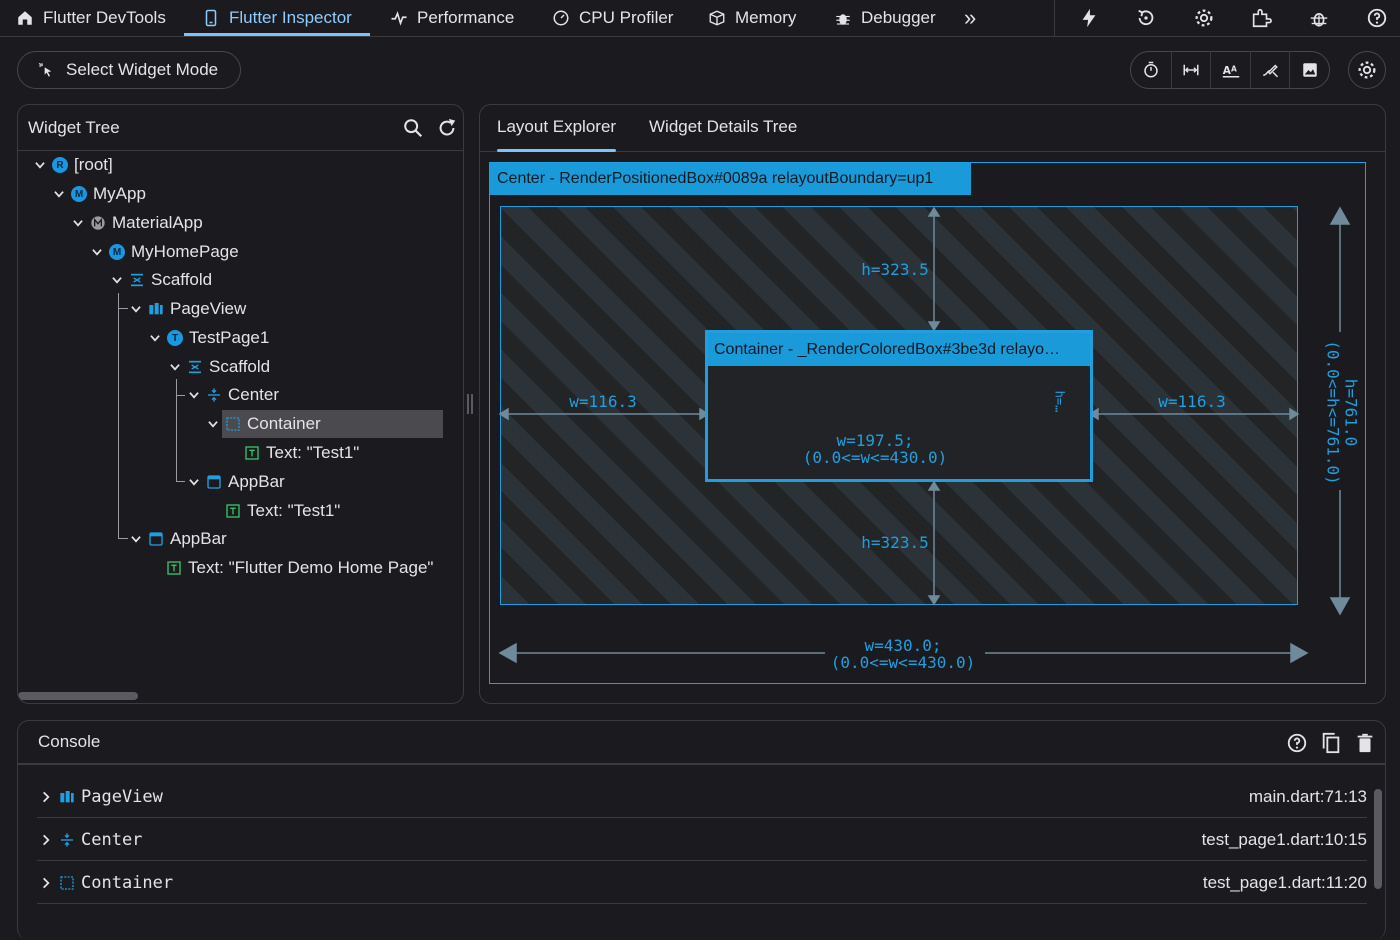 This screenshot has width=1400, height=940. I want to click on inner-width-label: w=197.5;, so click(875, 440).